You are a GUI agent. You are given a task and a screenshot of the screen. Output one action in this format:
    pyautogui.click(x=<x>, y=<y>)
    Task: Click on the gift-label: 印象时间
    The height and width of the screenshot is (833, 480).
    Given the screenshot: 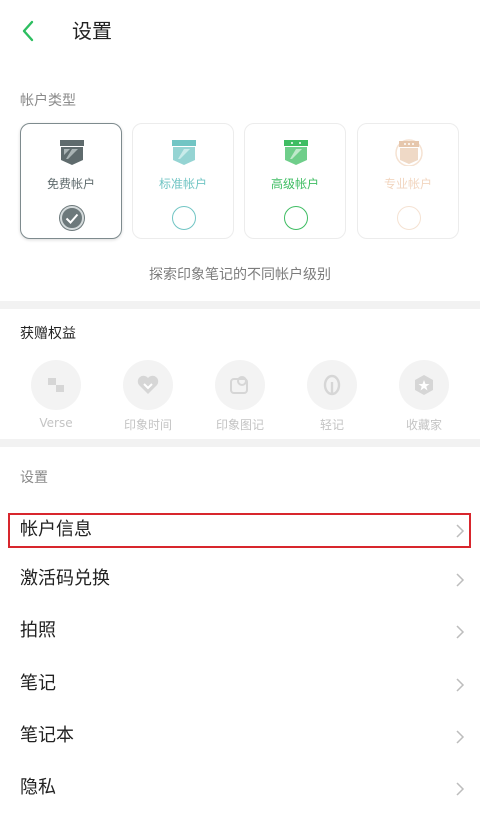 What is the action you would take?
    pyautogui.click(x=147, y=425)
    